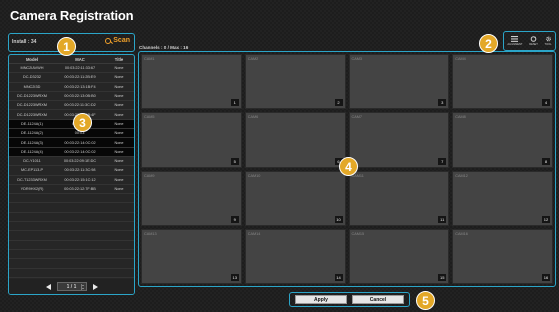  I want to click on table-row: DC-D1223WRXM 00:03:22:11:3C:D2 None, so click(71, 106).